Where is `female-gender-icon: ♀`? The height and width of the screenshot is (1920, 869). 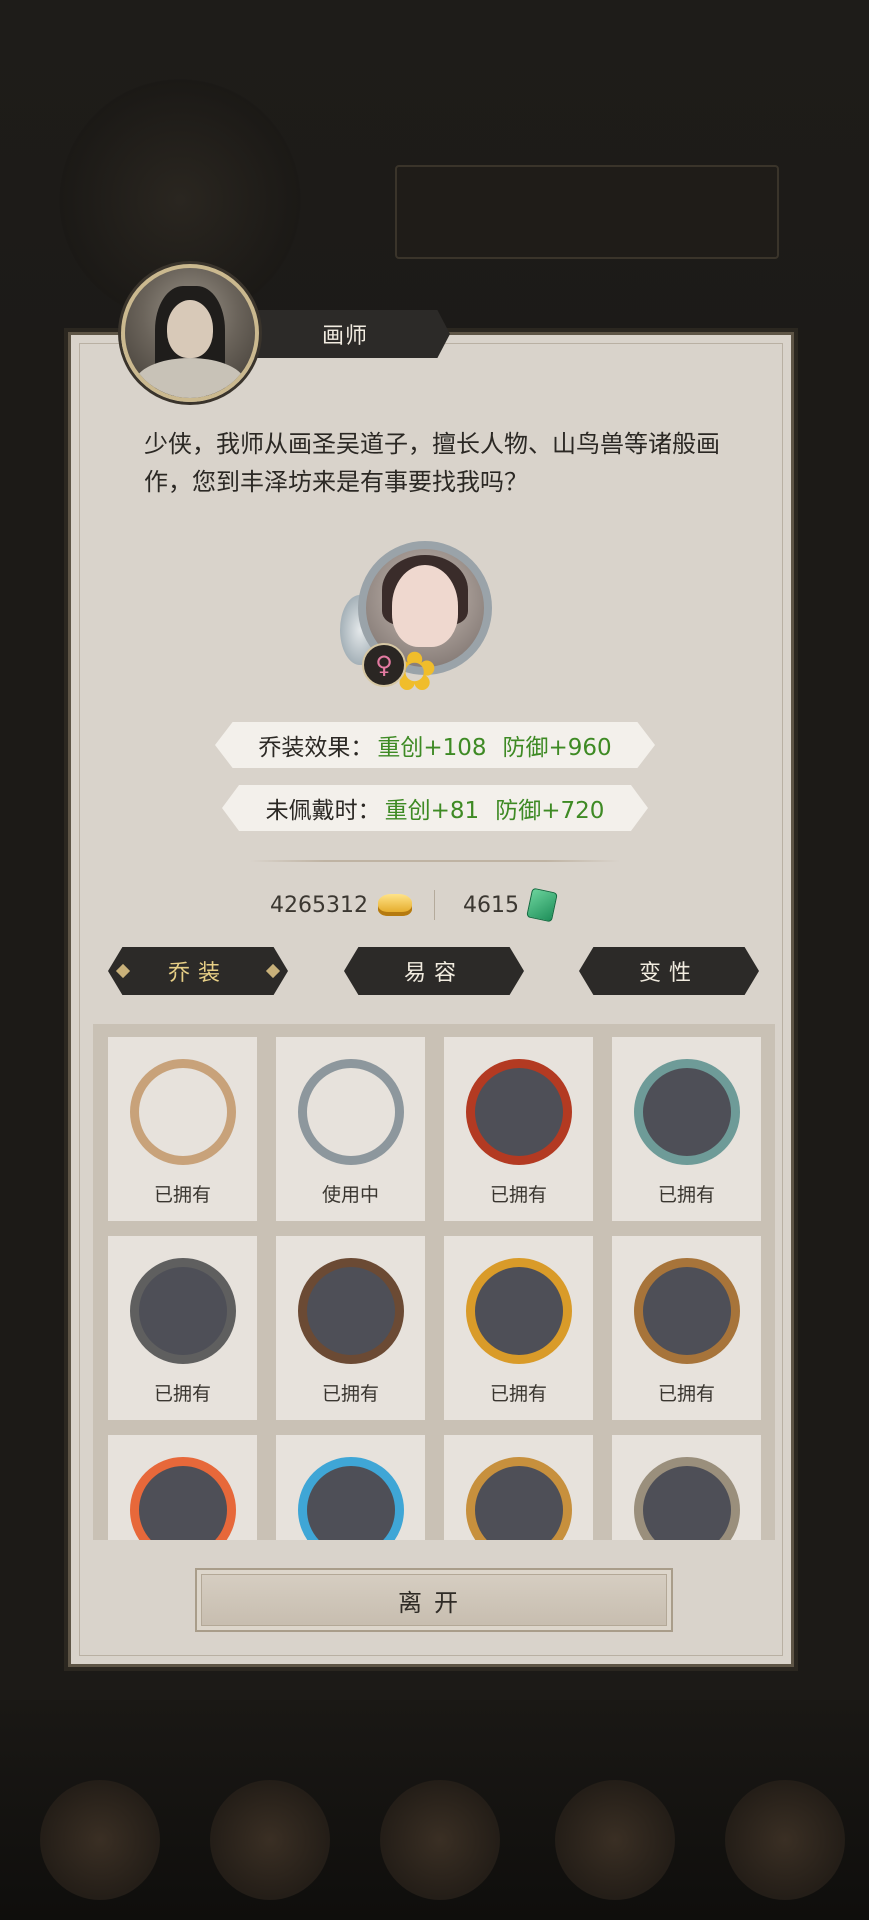
female-gender-icon: ♀ is located at coordinates (384, 665).